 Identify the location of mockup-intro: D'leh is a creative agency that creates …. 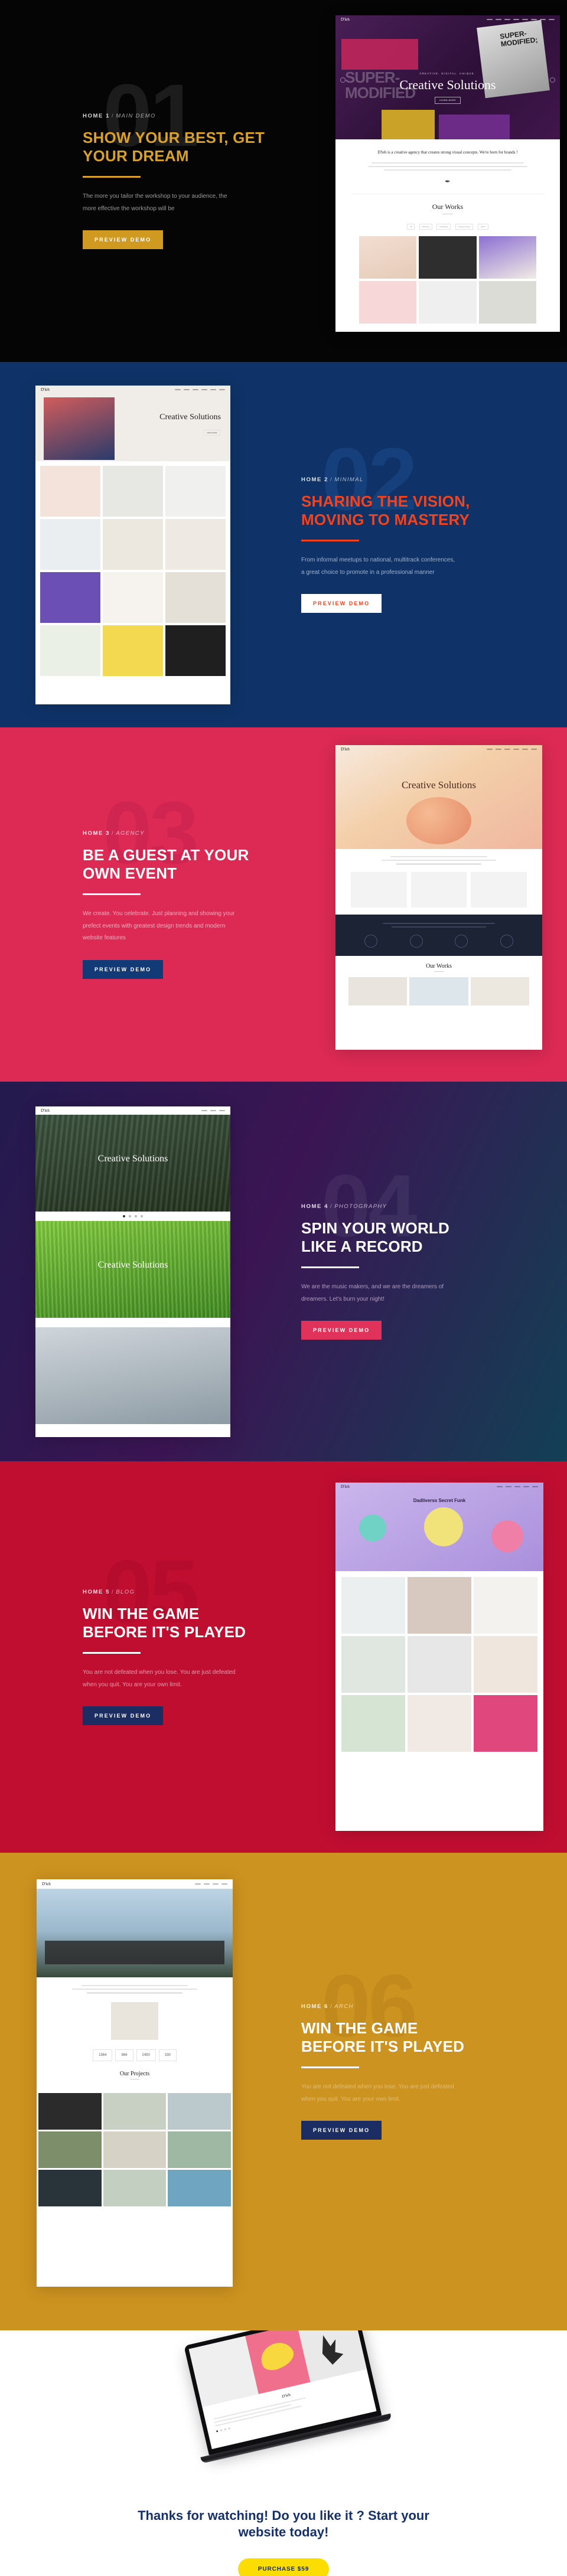
(447, 152).